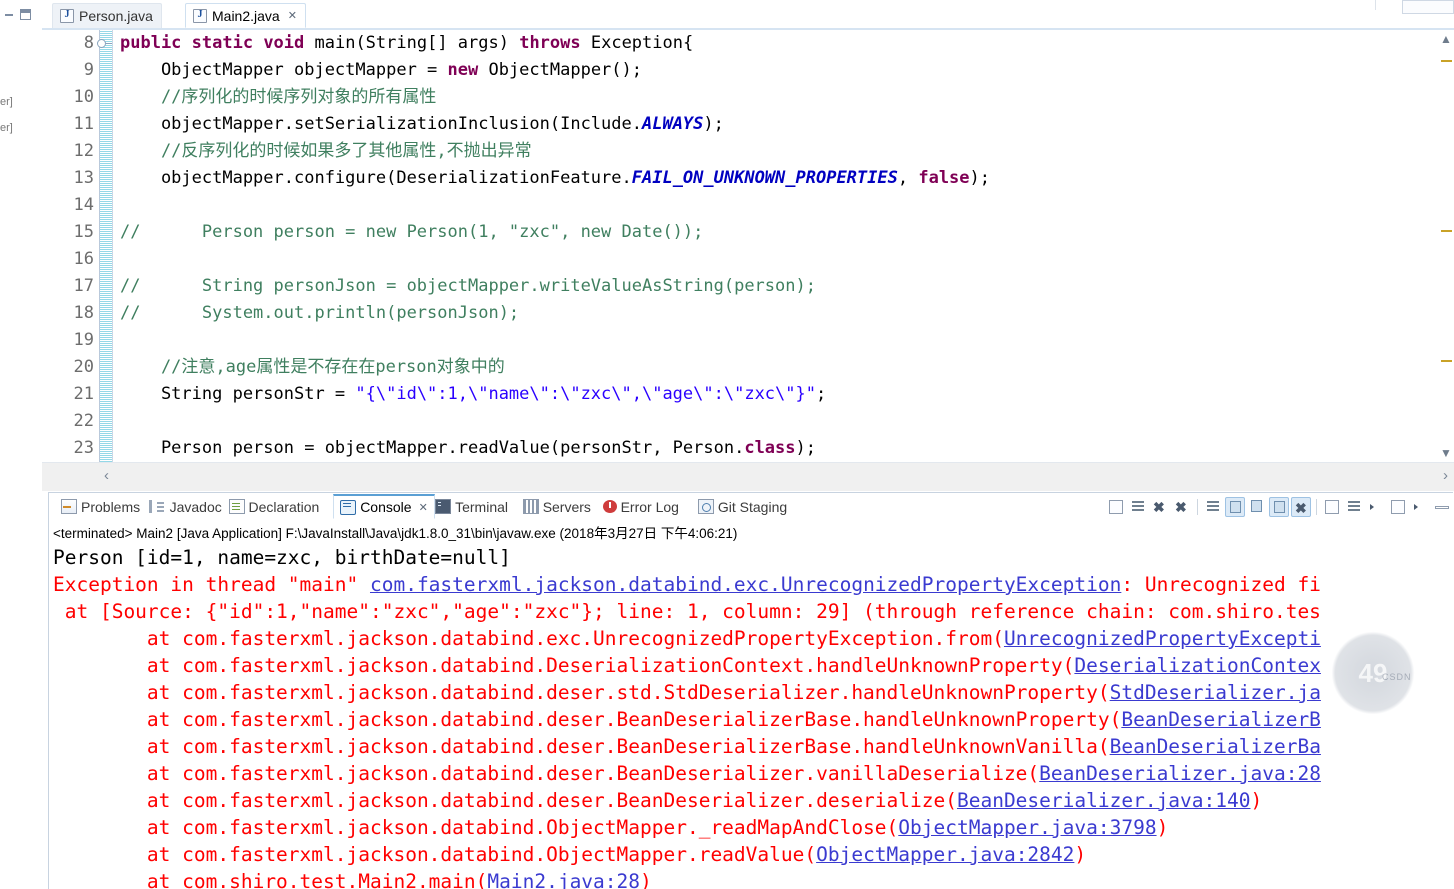 The height and width of the screenshot is (889, 1454). What do you see at coordinates (945, 854) in the screenshot?
I see `stack-trace-link: ObjectMapper.java:2842` at bounding box center [945, 854].